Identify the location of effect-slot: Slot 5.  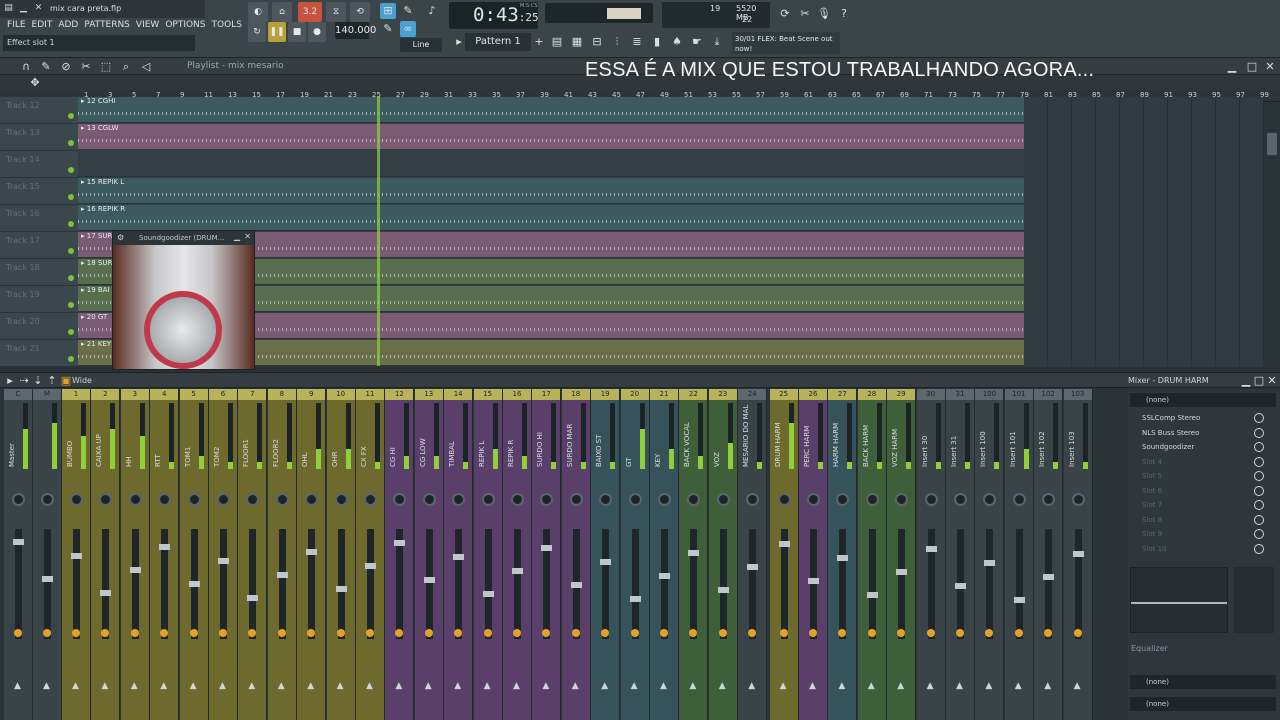
(1203, 476).